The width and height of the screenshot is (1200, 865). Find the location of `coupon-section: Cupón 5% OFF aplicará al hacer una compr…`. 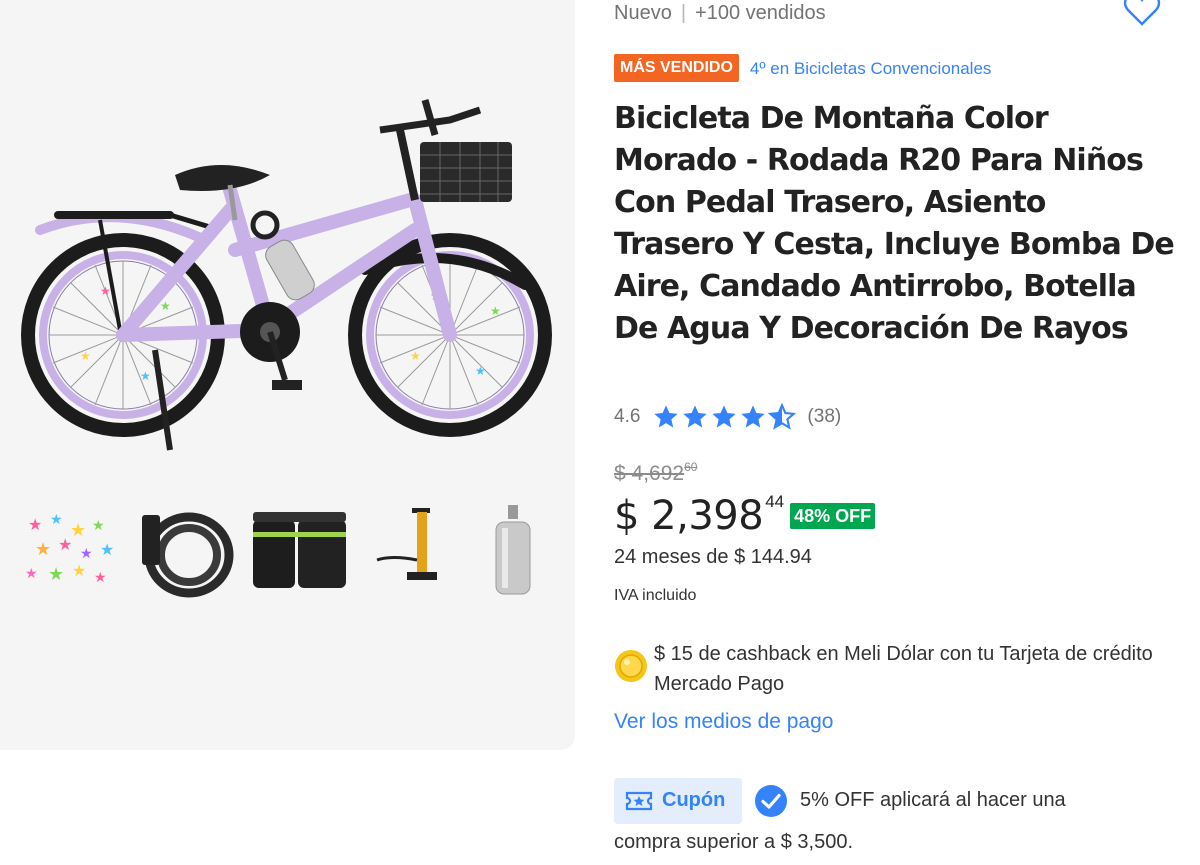

coupon-section: Cupón 5% OFF aplicará al hacer una compr… is located at coordinates (894, 821).